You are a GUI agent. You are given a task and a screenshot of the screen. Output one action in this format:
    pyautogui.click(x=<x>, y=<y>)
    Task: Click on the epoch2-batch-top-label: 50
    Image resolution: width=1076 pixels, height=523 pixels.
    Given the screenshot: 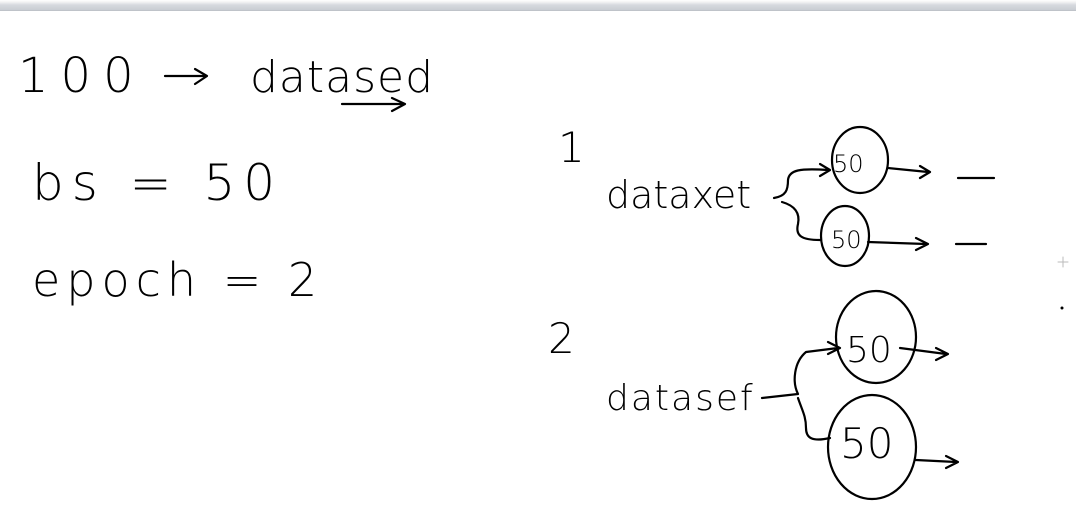 What is the action you would take?
    pyautogui.click(x=869, y=350)
    